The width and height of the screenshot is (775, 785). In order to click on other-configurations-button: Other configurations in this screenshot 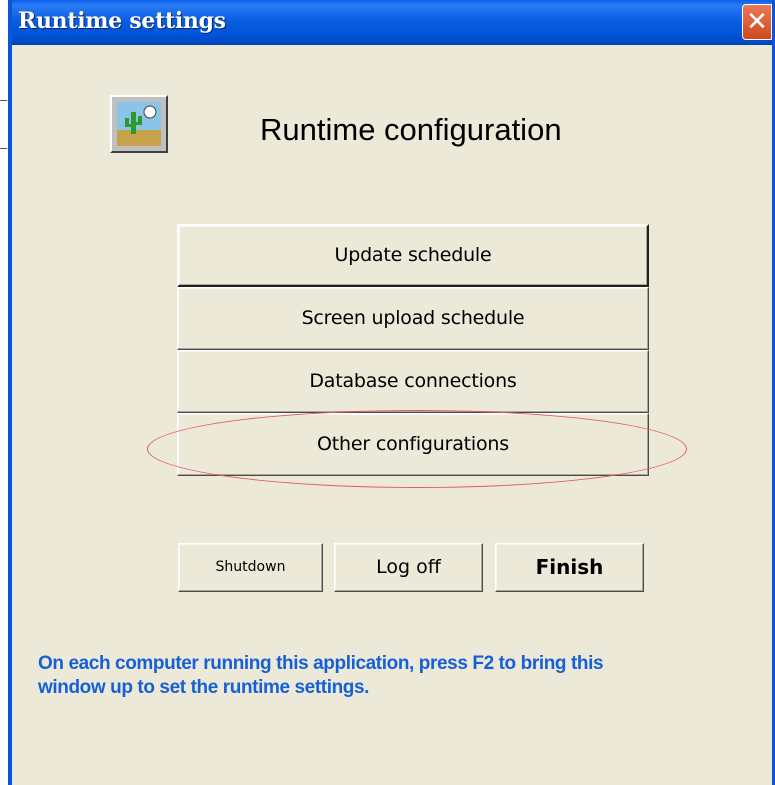, I will do `click(413, 444)`.